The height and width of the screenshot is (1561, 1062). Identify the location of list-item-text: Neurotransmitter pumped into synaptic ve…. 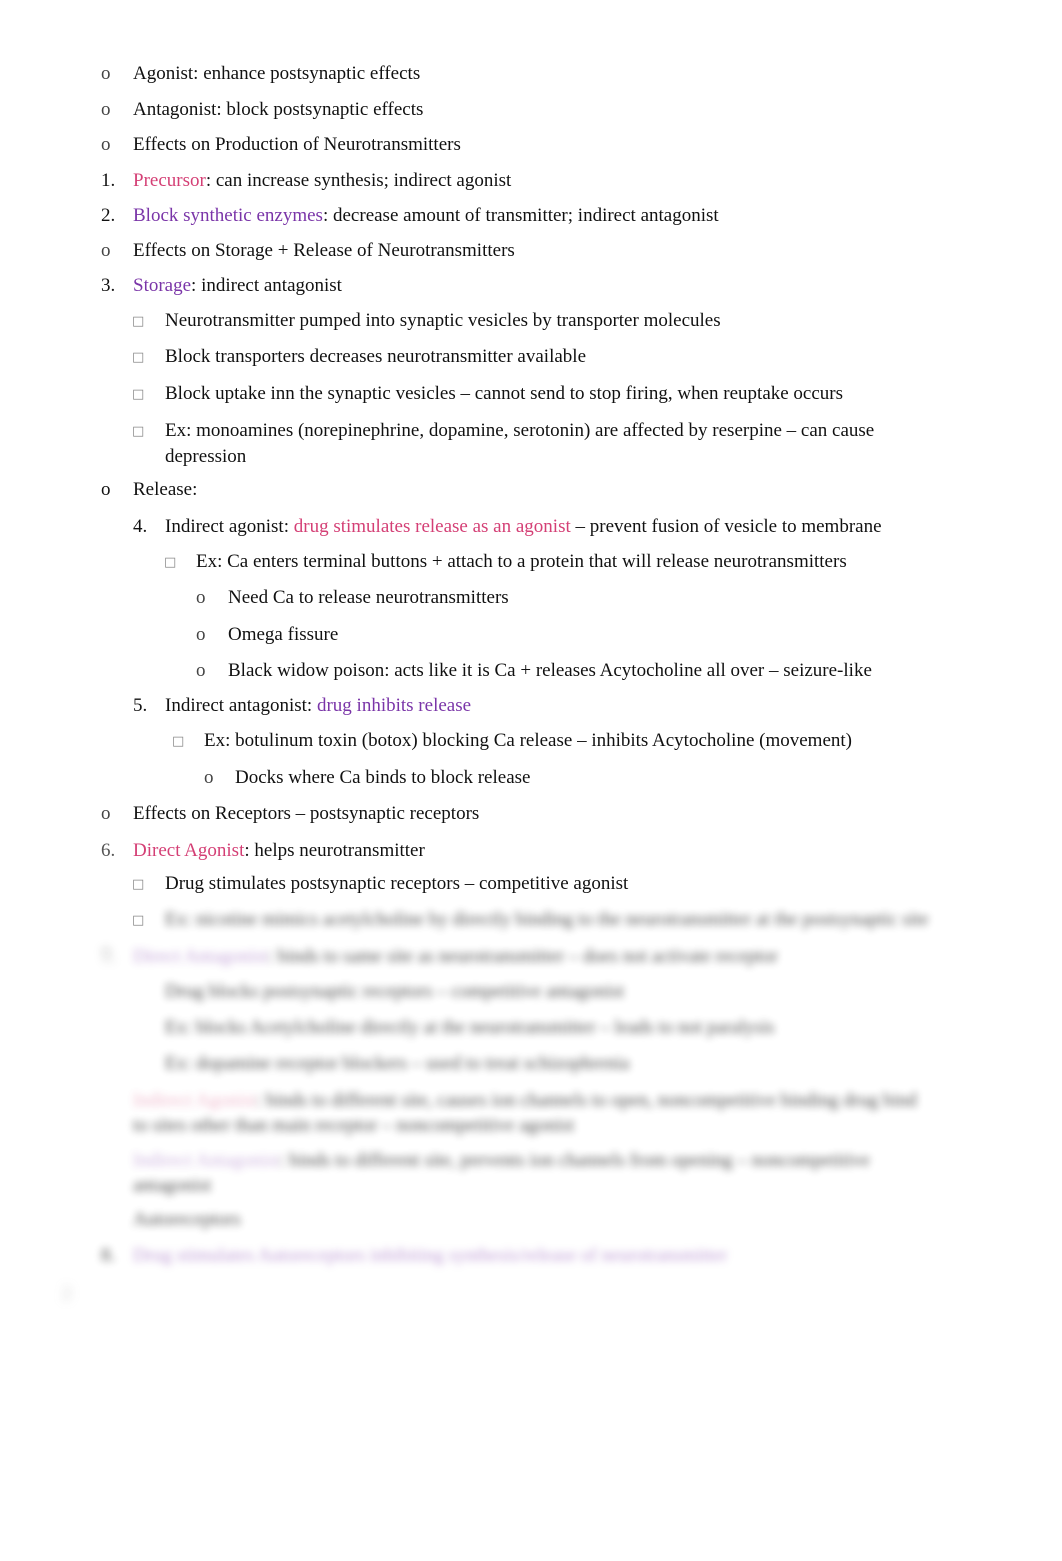
(443, 320).